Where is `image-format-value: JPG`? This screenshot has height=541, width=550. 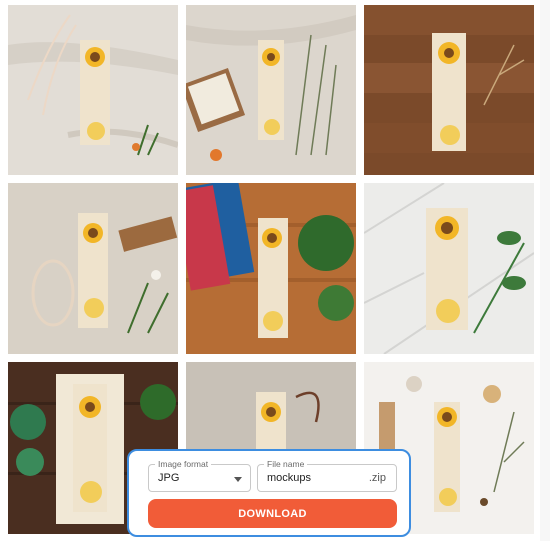 image-format-value: JPG is located at coordinates (169, 478).